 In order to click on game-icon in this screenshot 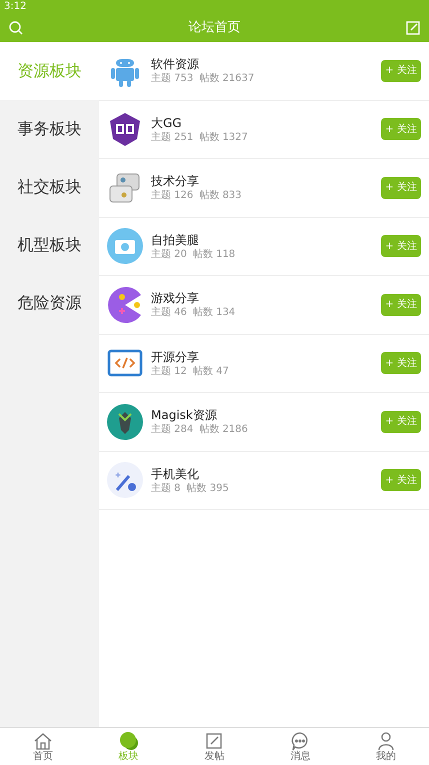, I will do `click(125, 304)`.